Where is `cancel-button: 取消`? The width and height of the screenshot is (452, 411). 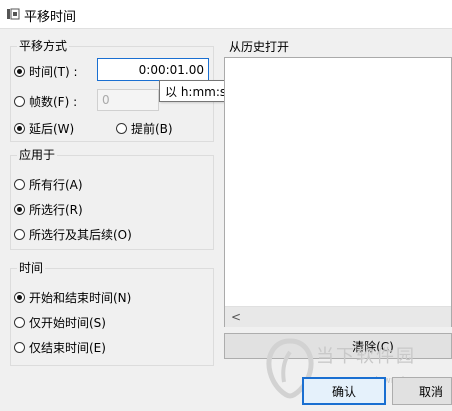
cancel-button: 取消 is located at coordinates (422, 391).